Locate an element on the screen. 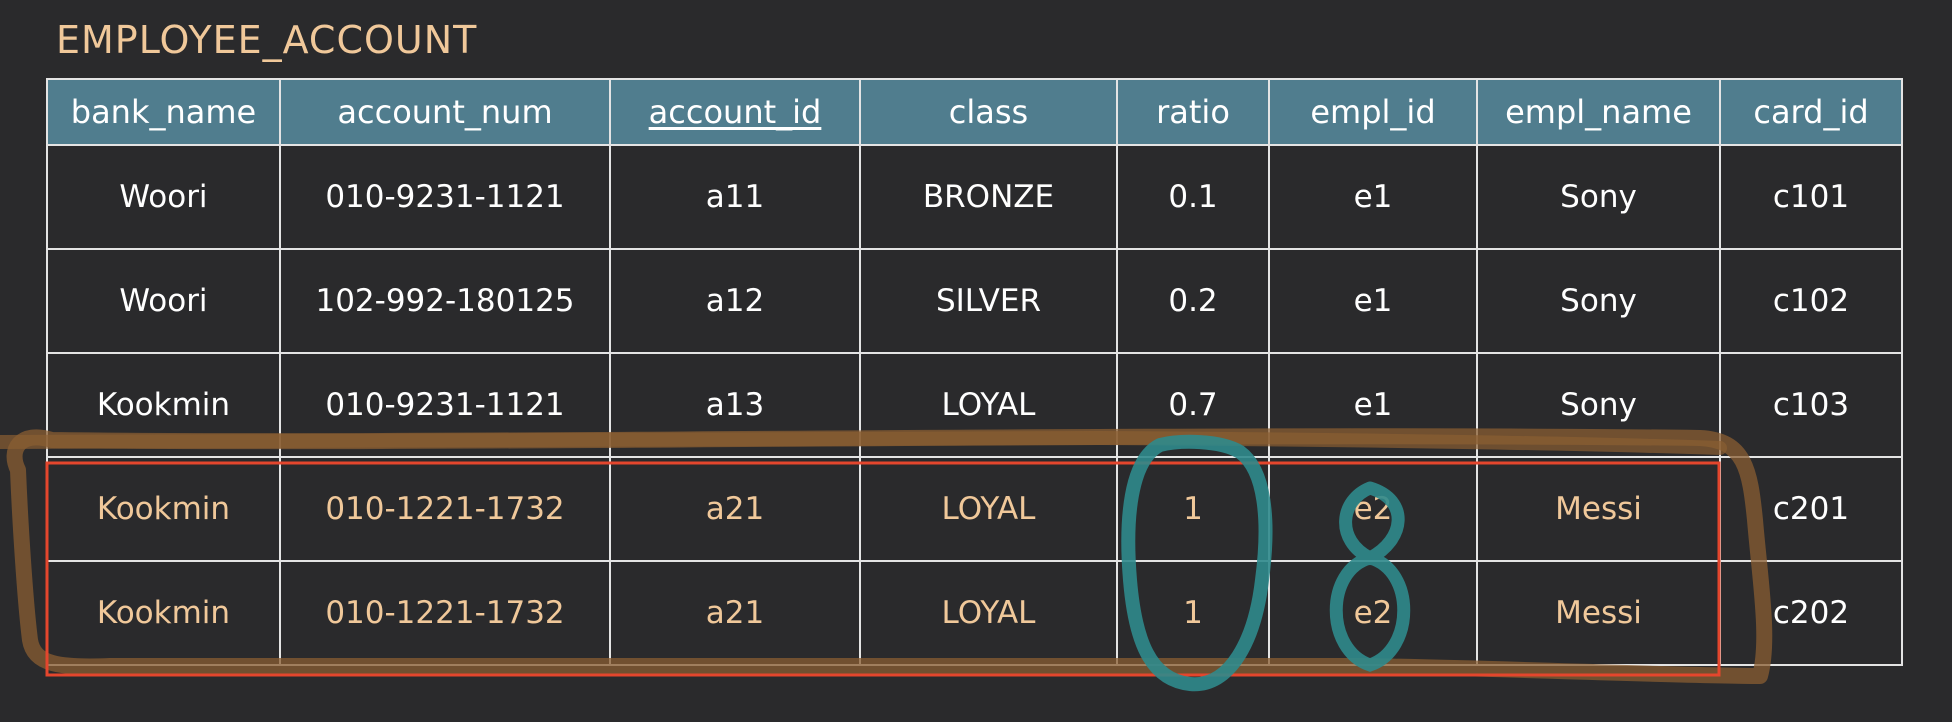 The width and height of the screenshot is (1952, 722). cell-ratio: 0.1 is located at coordinates (1193, 197).